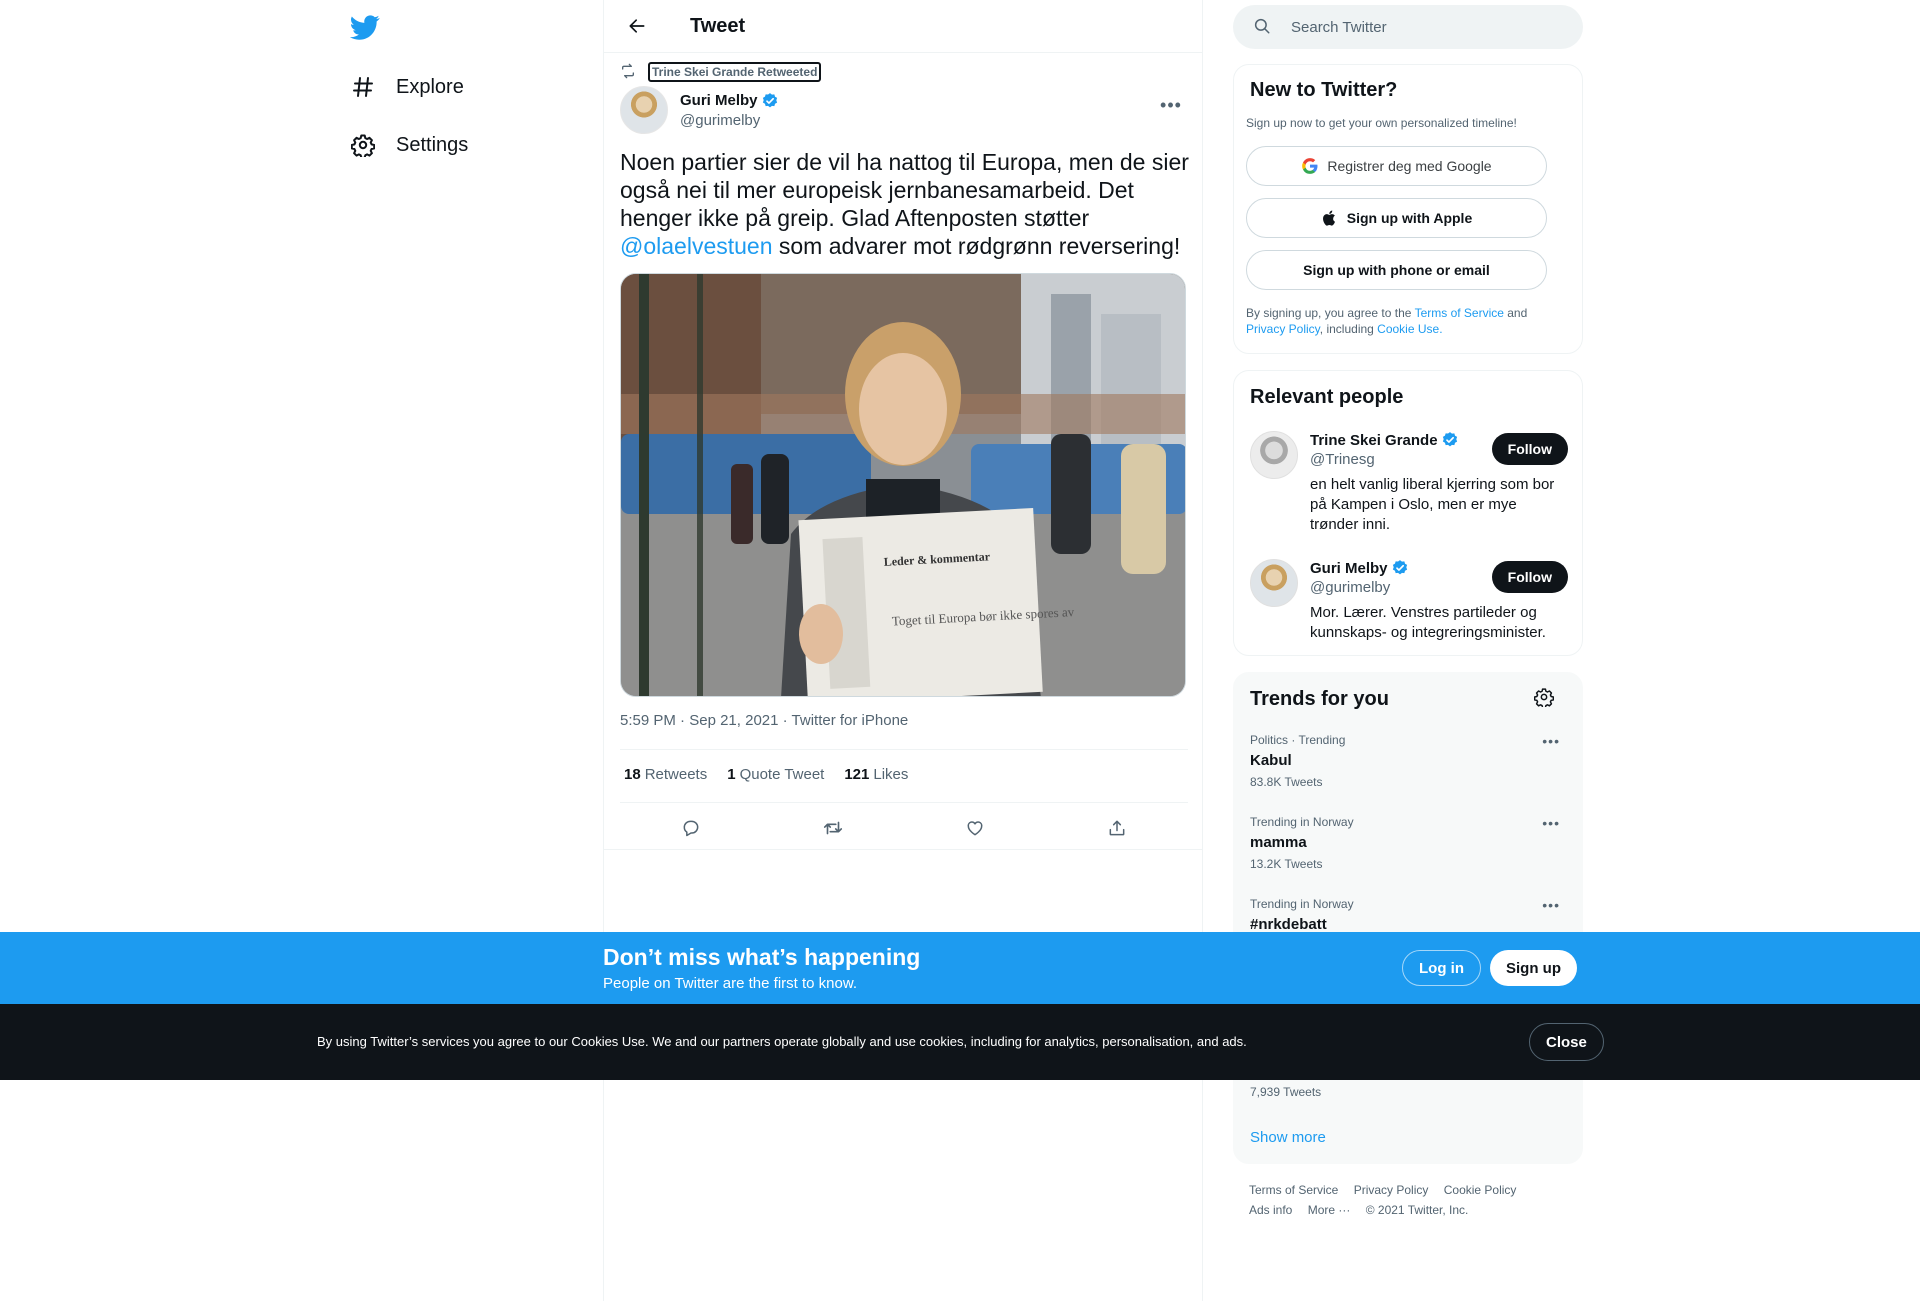  I want to click on apple-signup-button: Sign up with Apple, so click(1396, 218).